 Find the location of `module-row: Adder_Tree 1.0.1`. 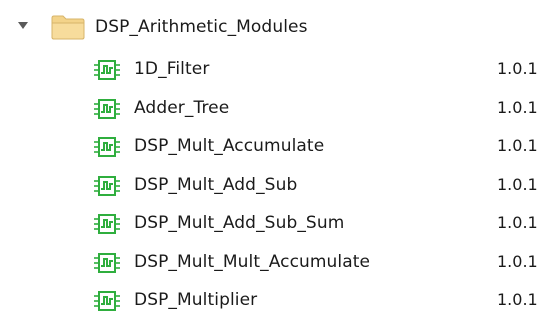

module-row: Adder_Tree 1.0.1 is located at coordinates (275, 108).